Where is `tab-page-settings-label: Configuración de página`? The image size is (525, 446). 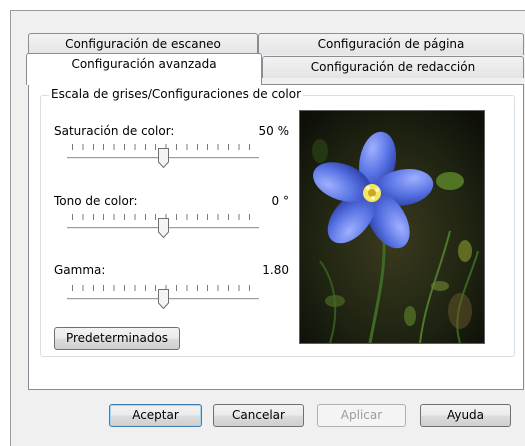
tab-page-settings-label: Configuración de página is located at coordinates (391, 44).